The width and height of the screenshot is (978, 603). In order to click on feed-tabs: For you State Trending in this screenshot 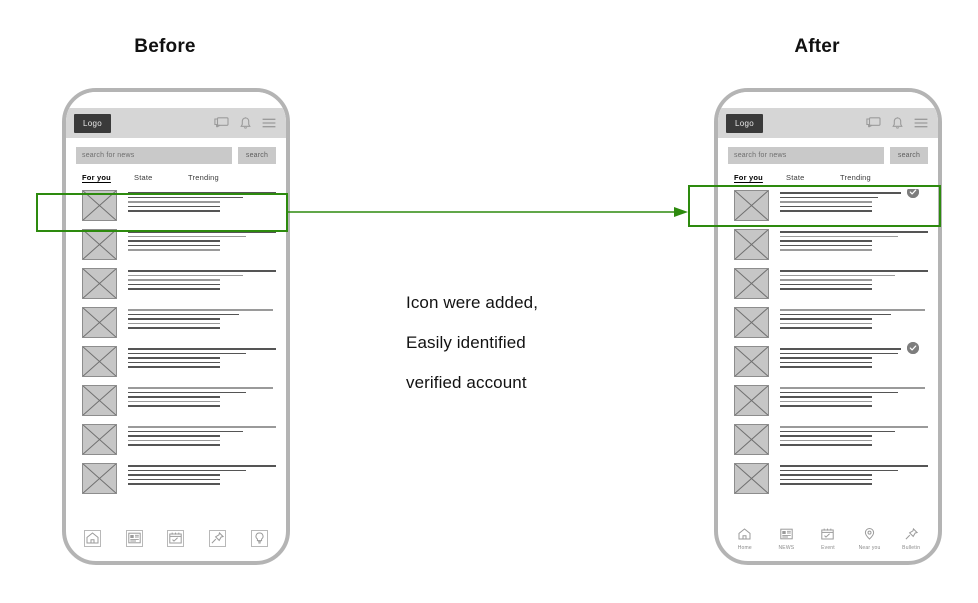, I will do `click(176, 176)`.